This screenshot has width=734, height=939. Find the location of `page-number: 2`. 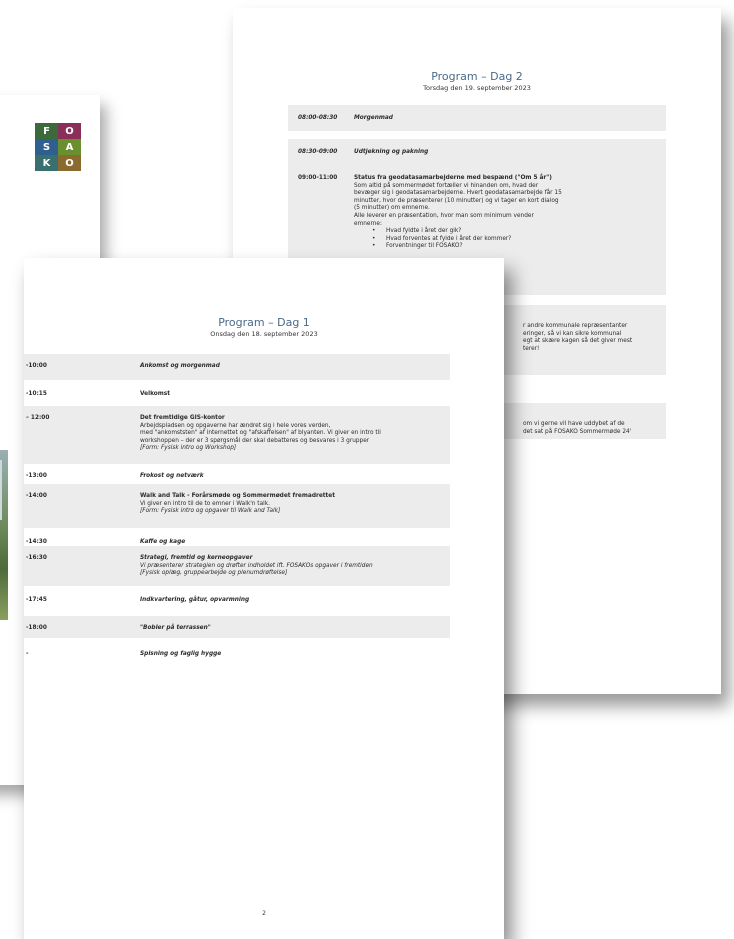

page-number: 2 is located at coordinates (264, 913).